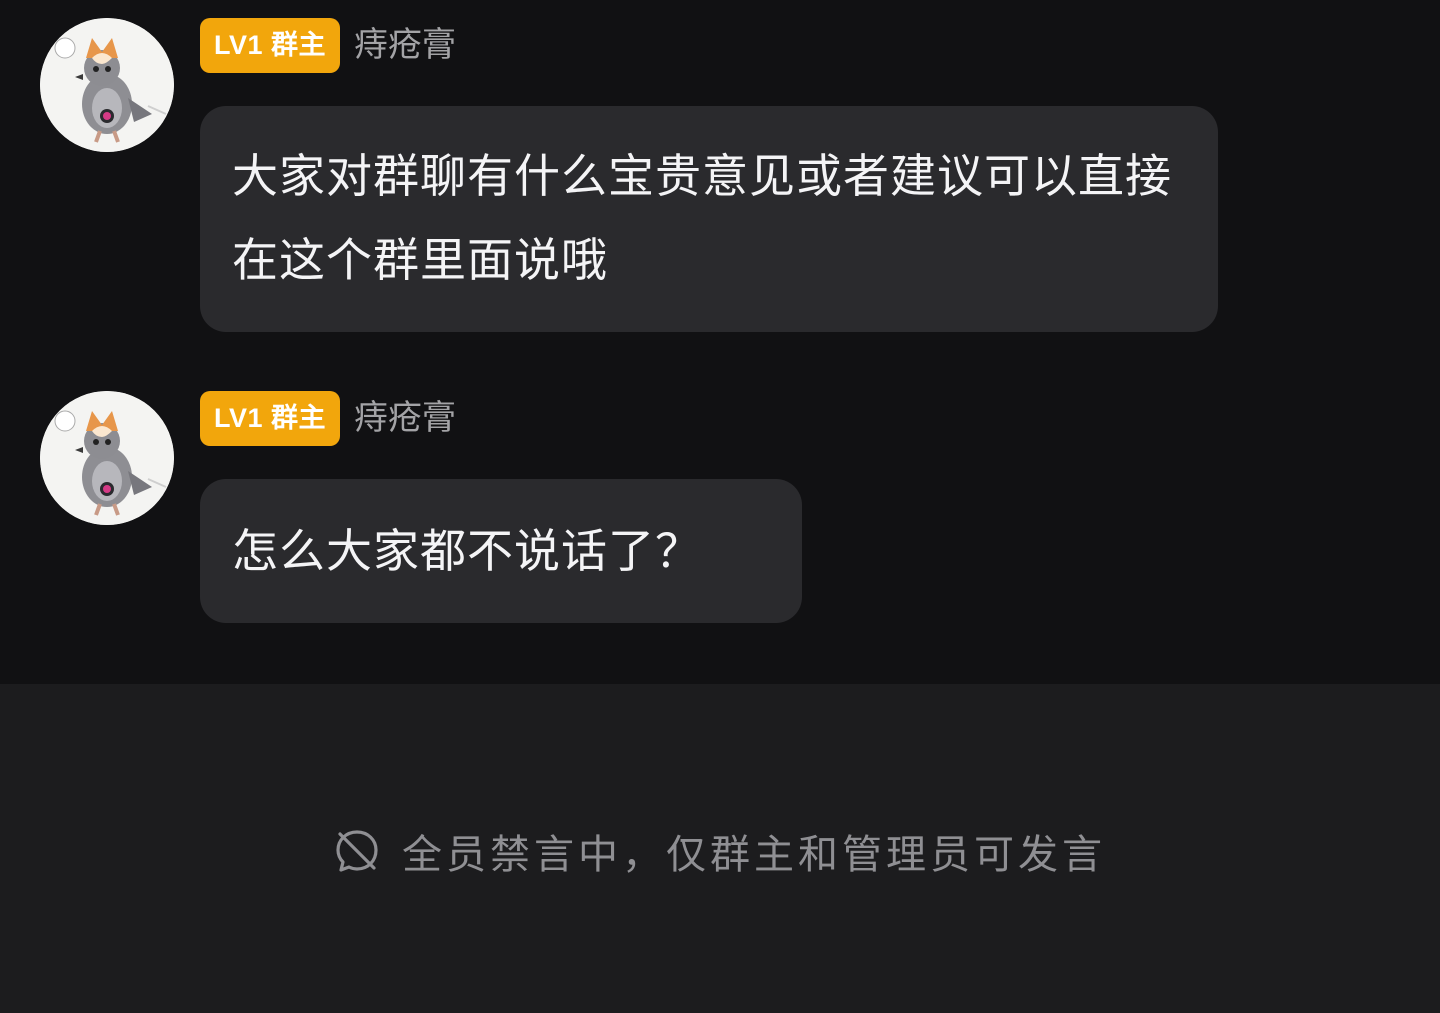  I want to click on mute-notice-text: 全员禁言中，仅群主和管理员可发言, so click(754, 855).